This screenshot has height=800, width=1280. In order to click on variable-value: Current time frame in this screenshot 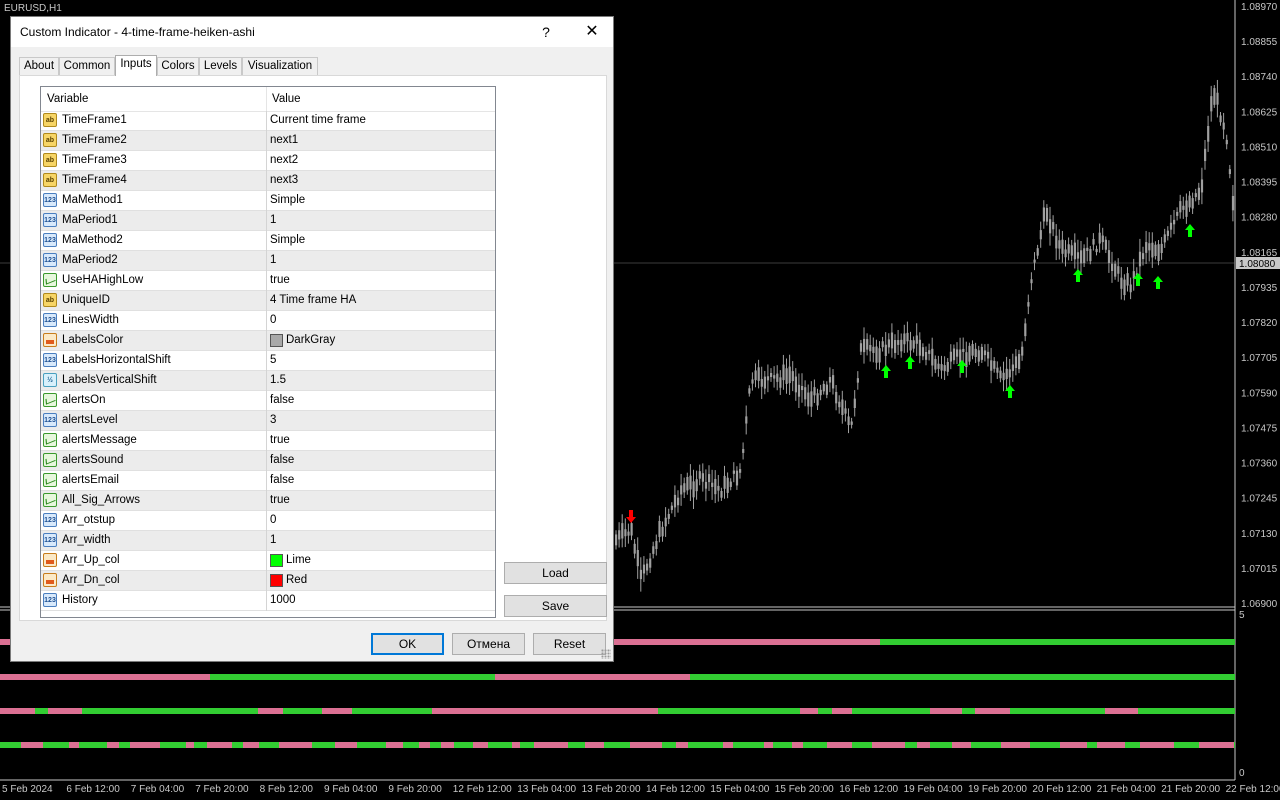, I will do `click(318, 120)`.